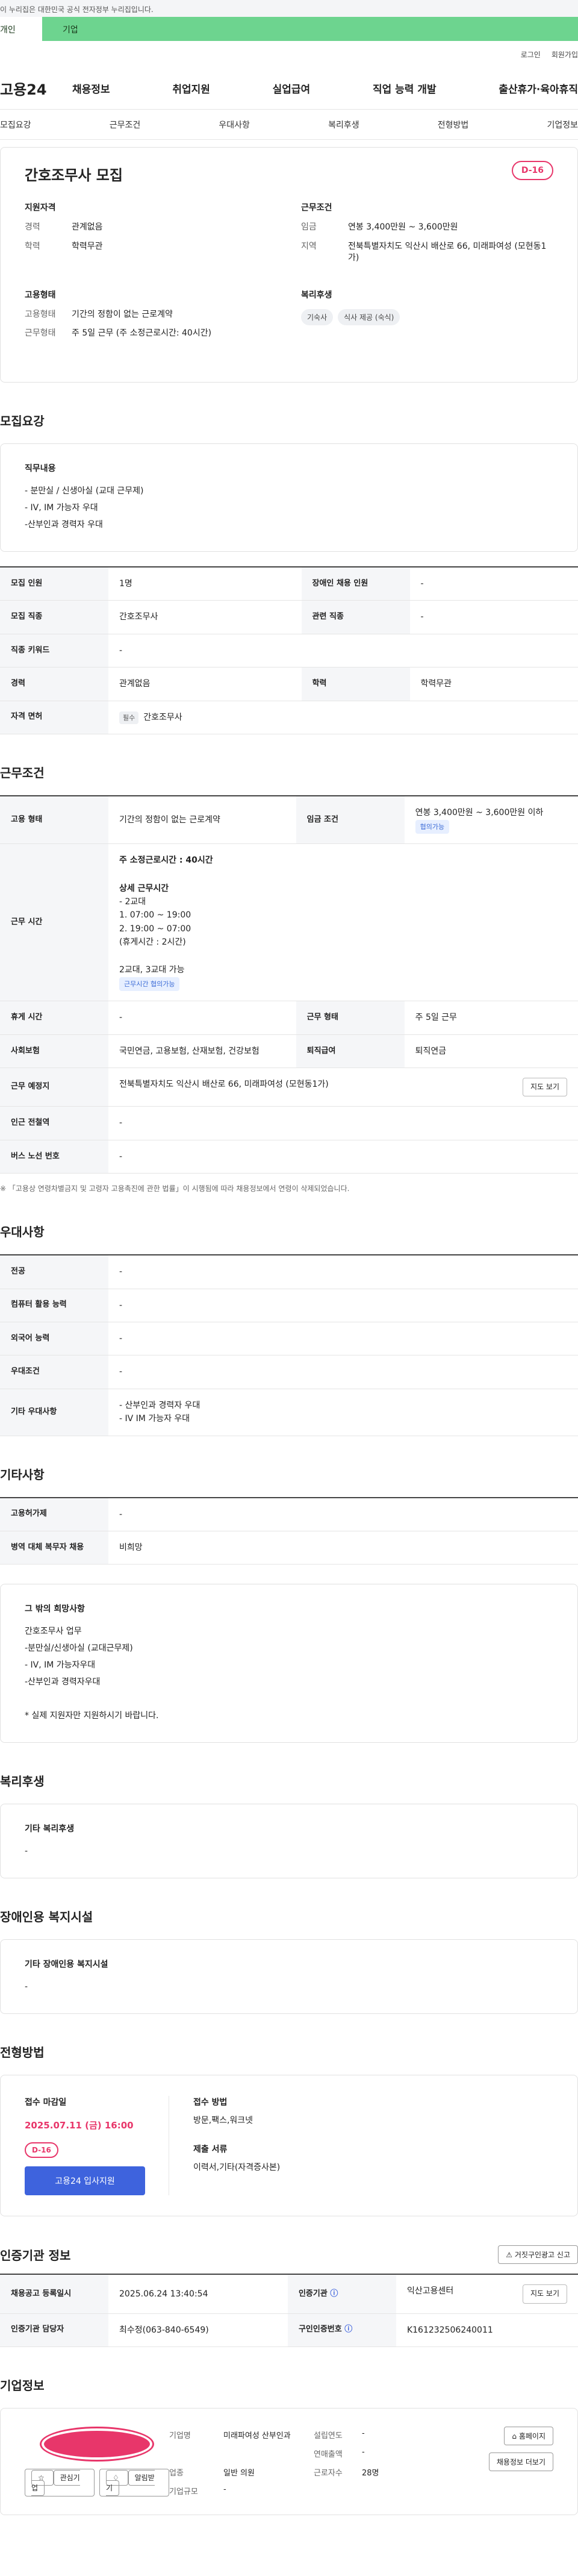  What do you see at coordinates (562, 125) in the screenshot?
I see `tab-company: 기업정보` at bounding box center [562, 125].